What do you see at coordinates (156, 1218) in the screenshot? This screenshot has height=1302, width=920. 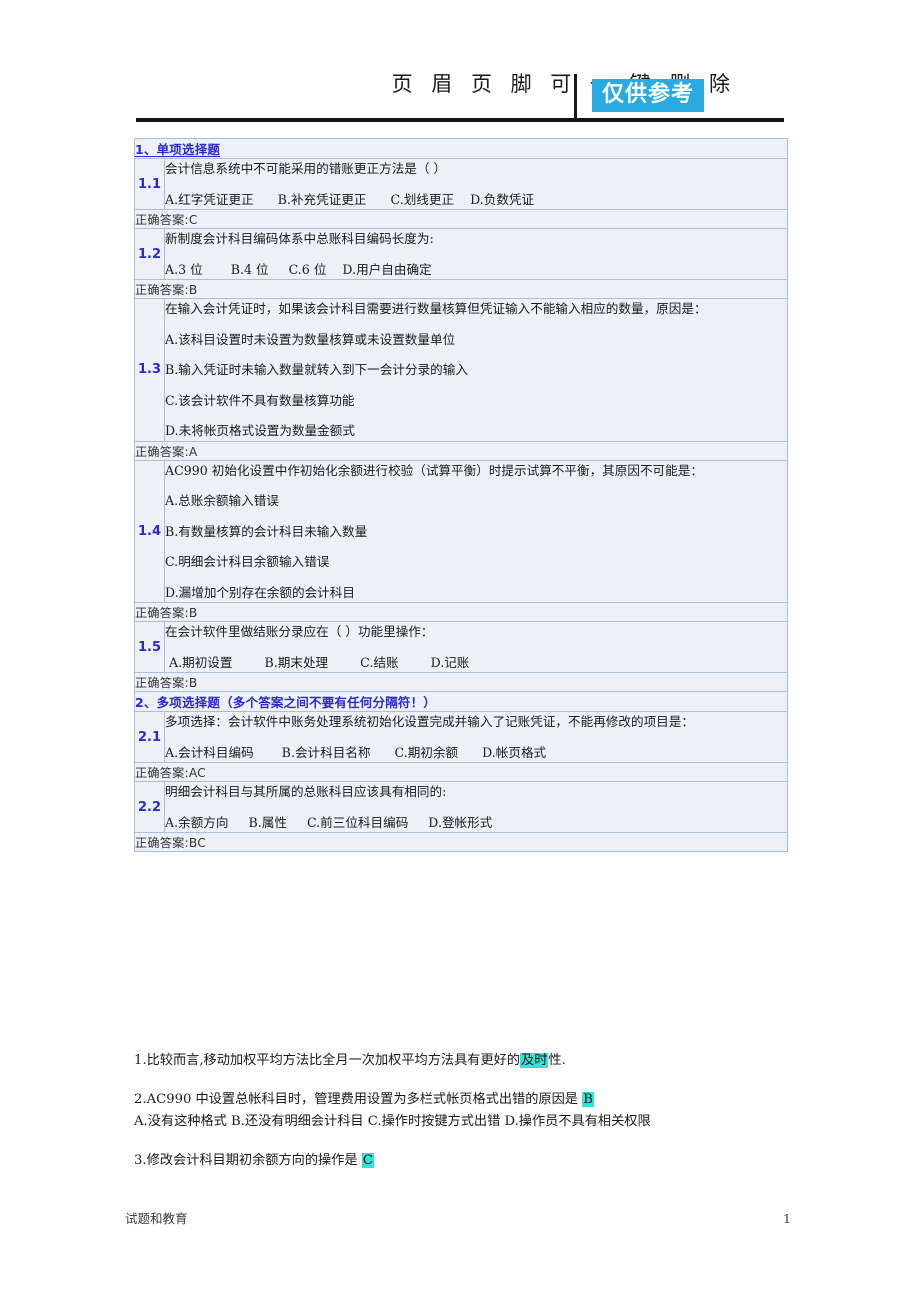 I see `footer-label: 试题和教育` at bounding box center [156, 1218].